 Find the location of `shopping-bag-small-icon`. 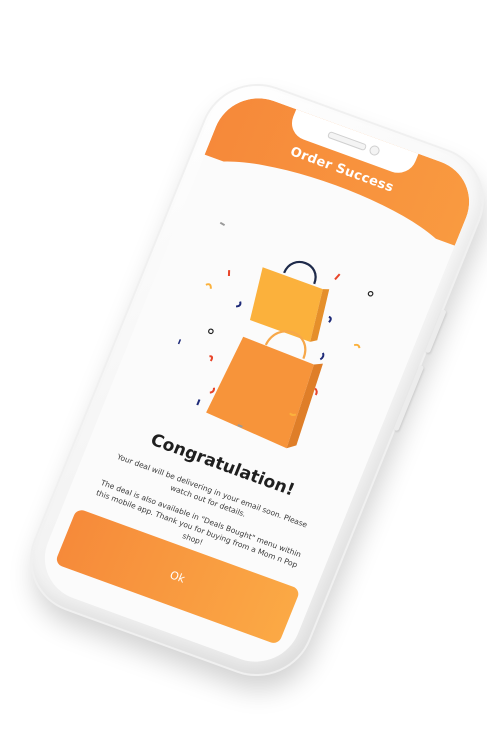

shopping-bag-small-icon is located at coordinates (289, 301).